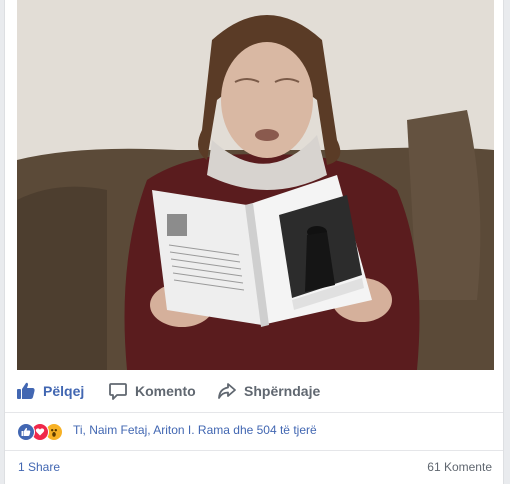 Image resolution: width=510 pixels, height=484 pixels. What do you see at coordinates (282, 391) in the screenshot?
I see `share-button-label: Shpërndaje` at bounding box center [282, 391].